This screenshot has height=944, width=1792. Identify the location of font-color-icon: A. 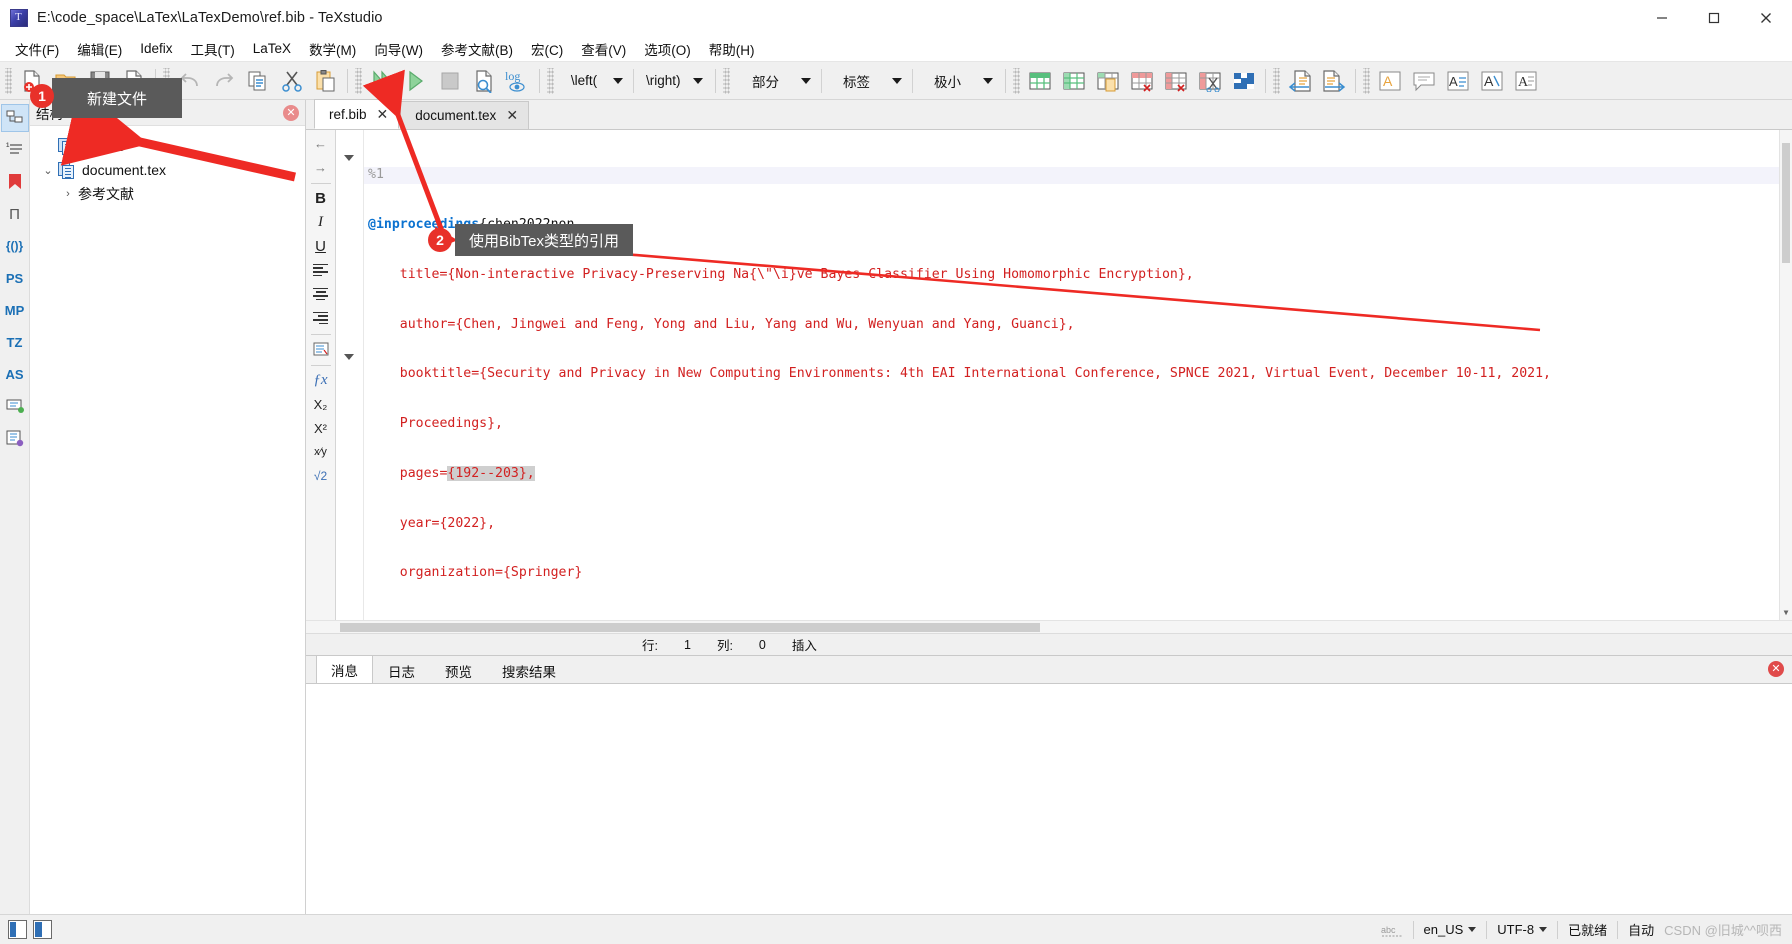
(1492, 81).